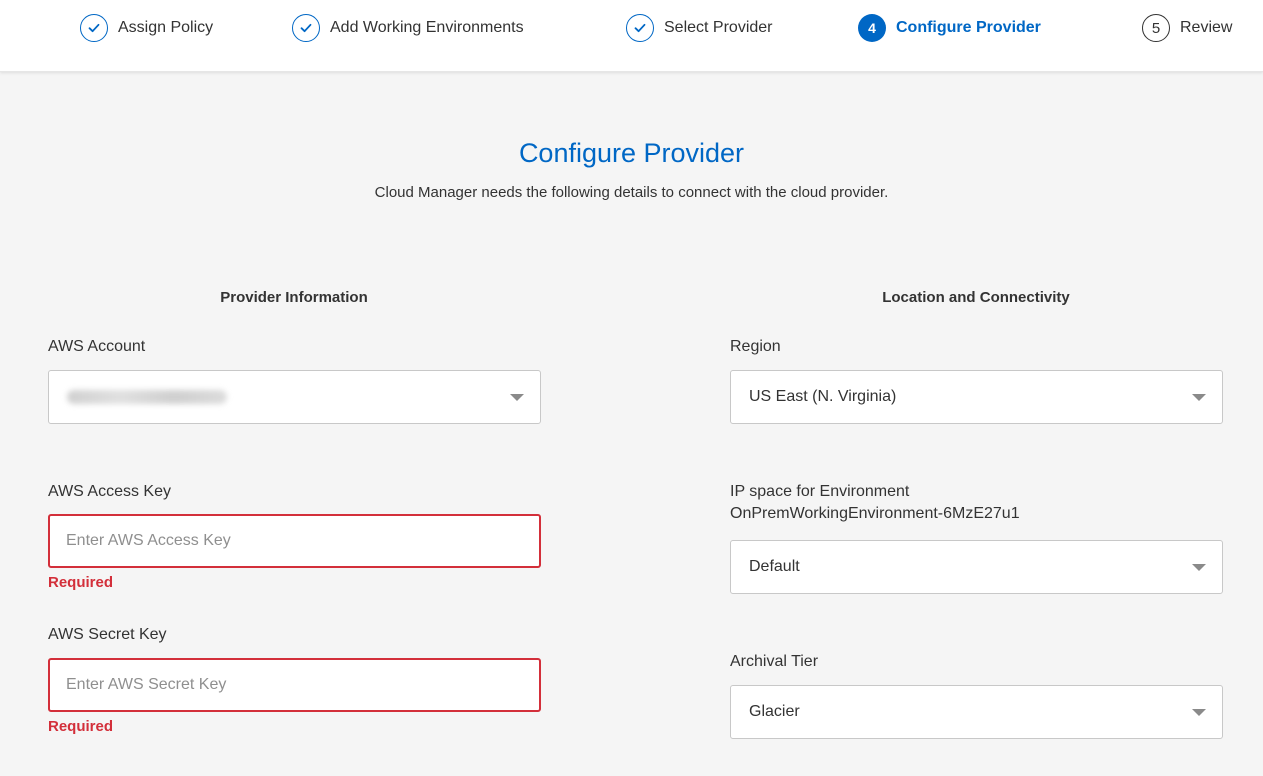 The height and width of the screenshot is (776, 1263). What do you see at coordinates (976, 567) in the screenshot?
I see `ip-space-select: Default` at bounding box center [976, 567].